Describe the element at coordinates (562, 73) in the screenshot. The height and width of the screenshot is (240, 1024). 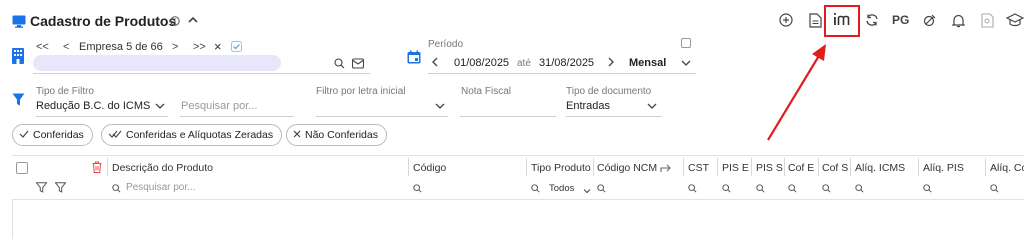
I see `periodo-underline` at that location.